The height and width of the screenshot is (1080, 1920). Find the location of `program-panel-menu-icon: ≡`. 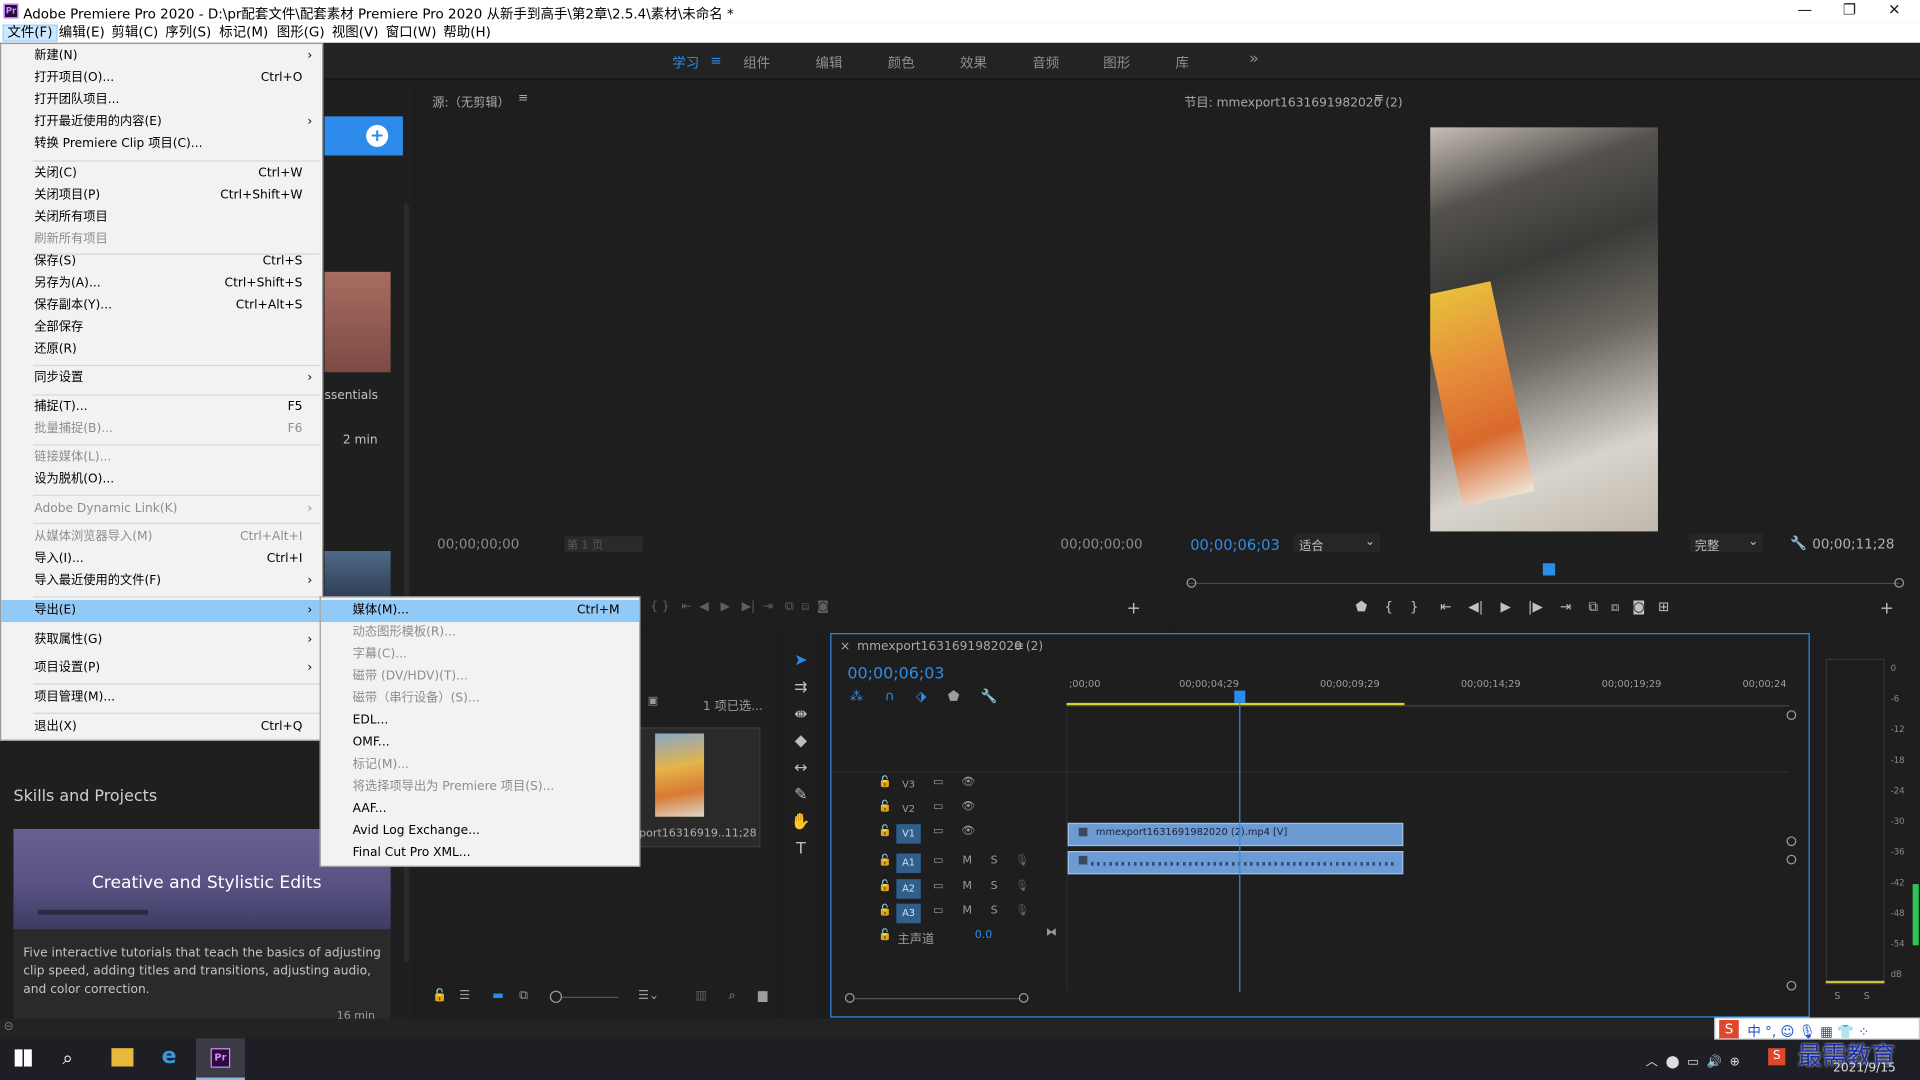

program-panel-menu-icon: ≡ is located at coordinates (1379, 98).